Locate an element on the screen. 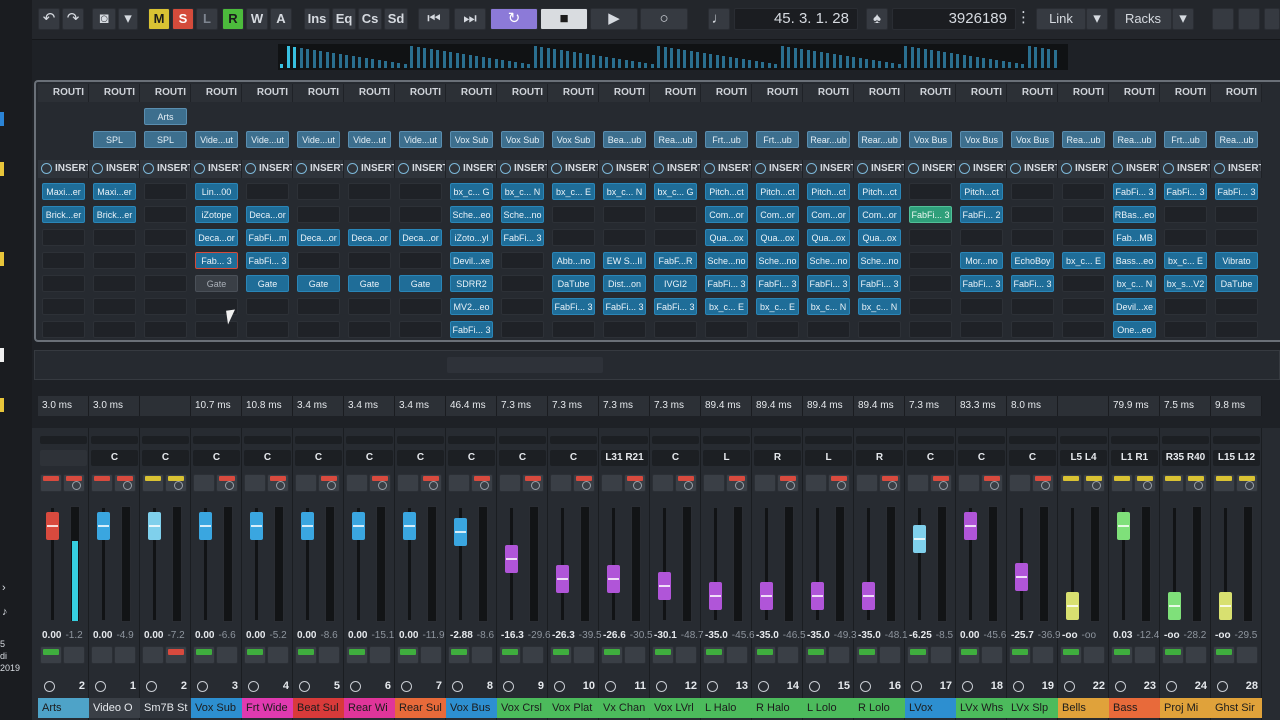 This screenshot has height=720, width=1280. camera-icon: ◙ is located at coordinates (104, 19).